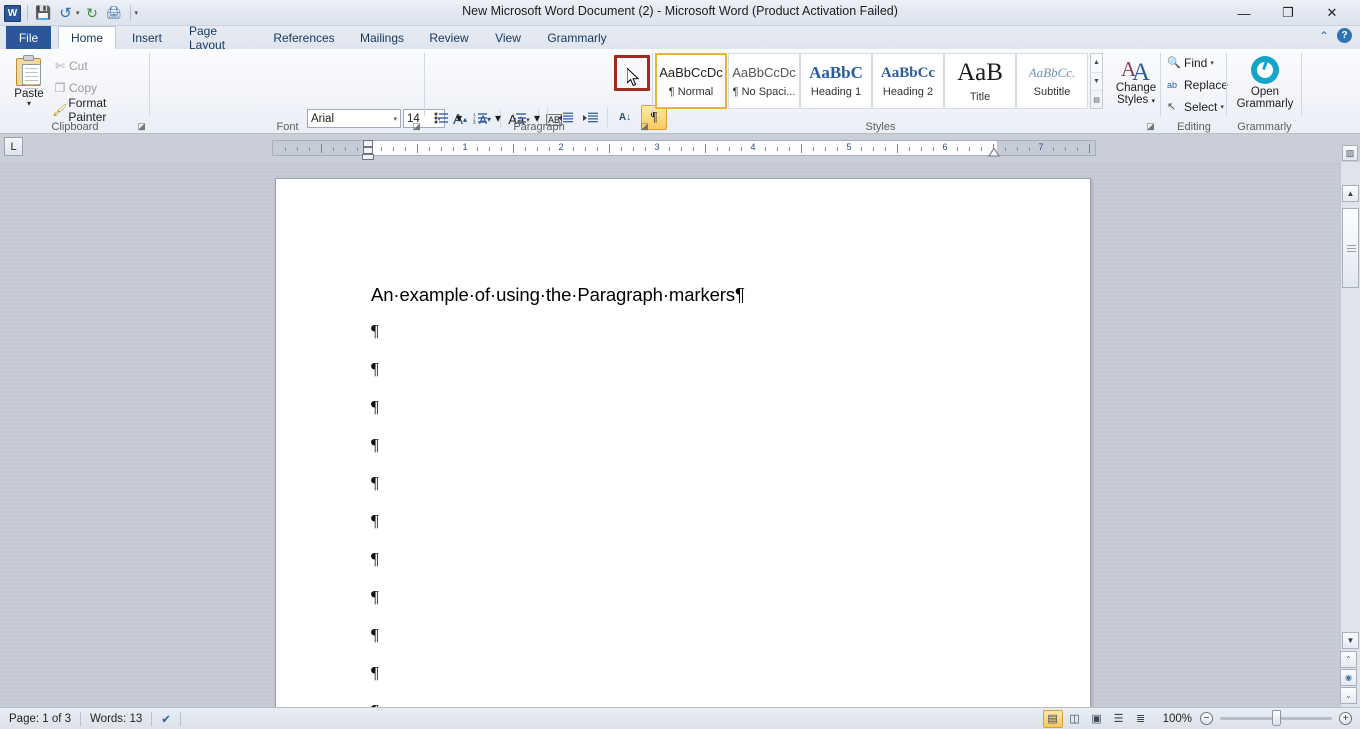 The width and height of the screenshot is (1360, 729). I want to click on minimize-button: —, so click(1244, 13).